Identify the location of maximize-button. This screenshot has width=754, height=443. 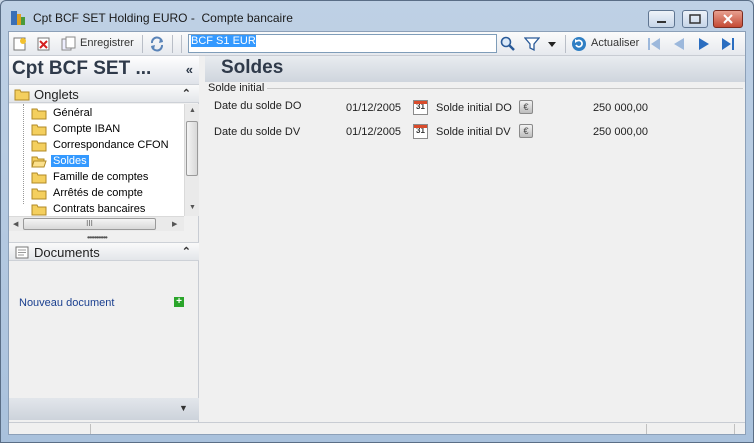
(695, 19).